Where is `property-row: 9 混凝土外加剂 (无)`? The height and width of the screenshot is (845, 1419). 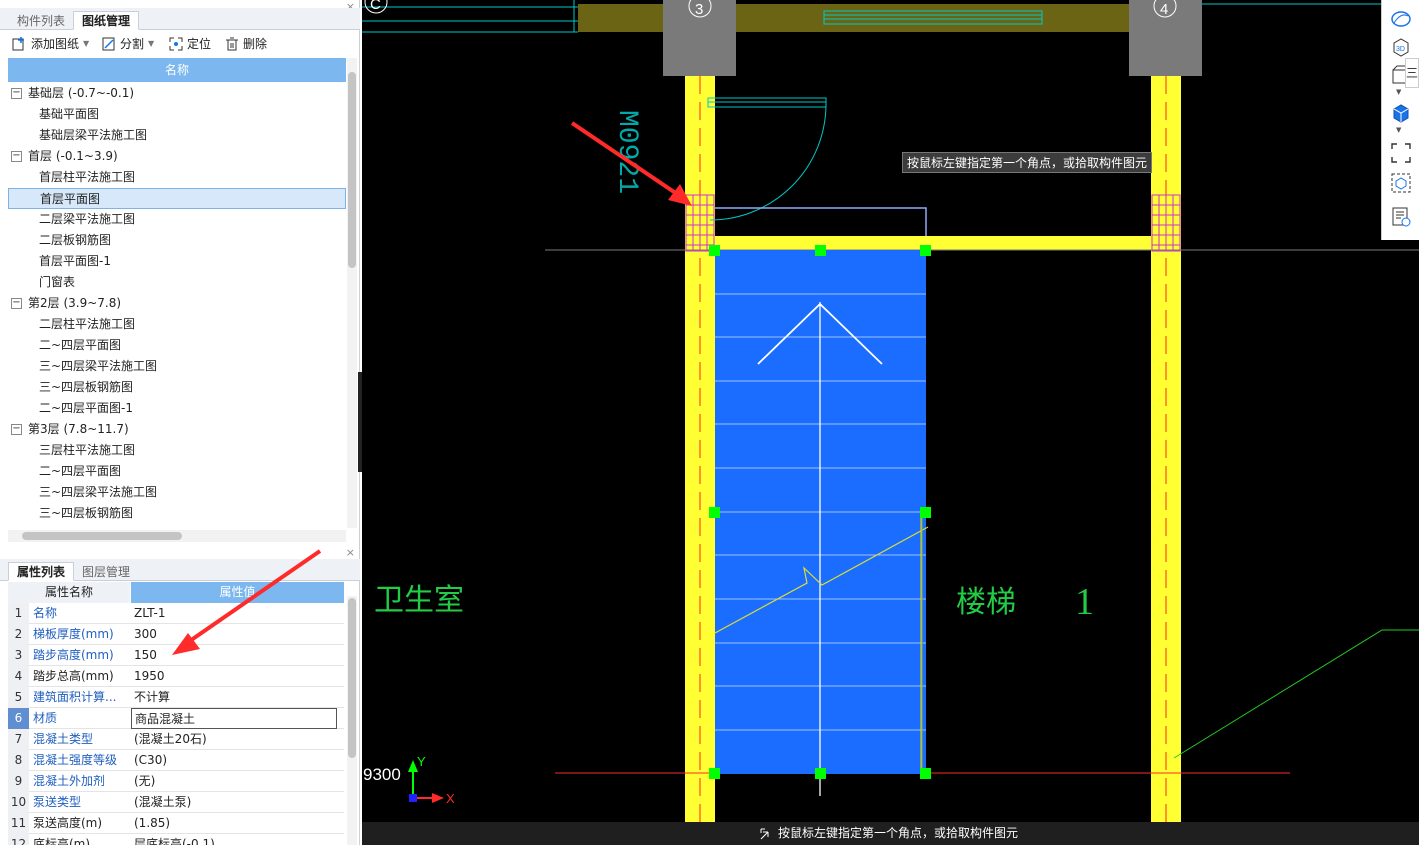
property-row: 9 混凝土外加剂 (无) is located at coordinates (176, 781).